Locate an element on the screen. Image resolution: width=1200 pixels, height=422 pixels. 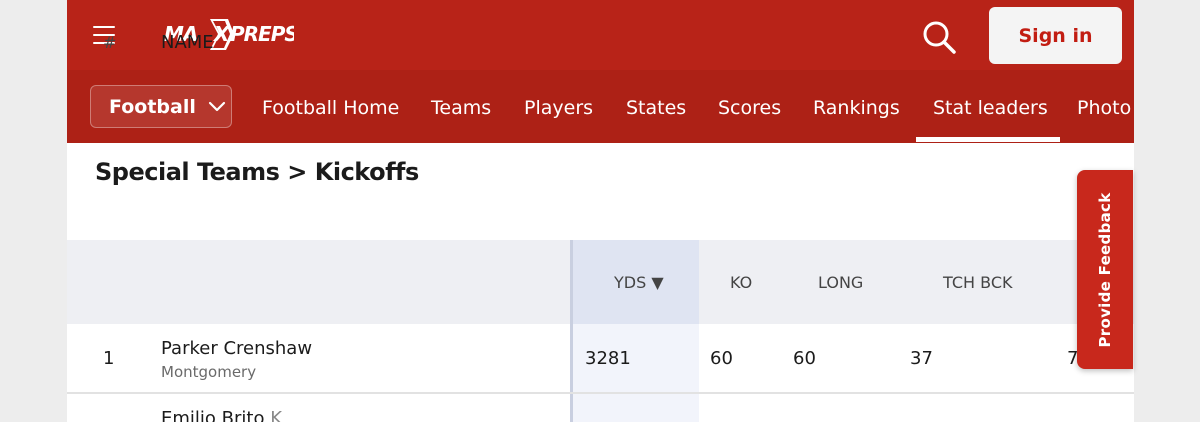
provide-feedback-button: Provide Feedback is located at coordinates (1105, 269).